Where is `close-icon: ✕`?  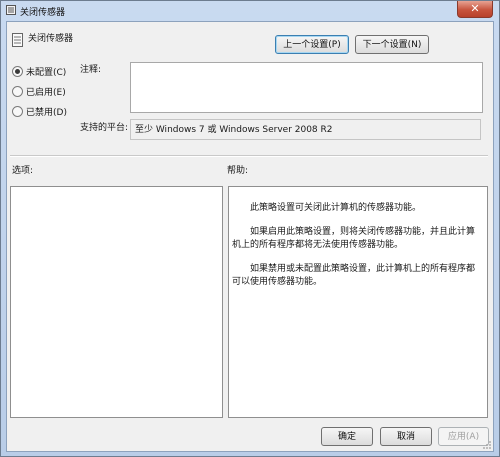 close-icon: ✕ is located at coordinates (475, 8).